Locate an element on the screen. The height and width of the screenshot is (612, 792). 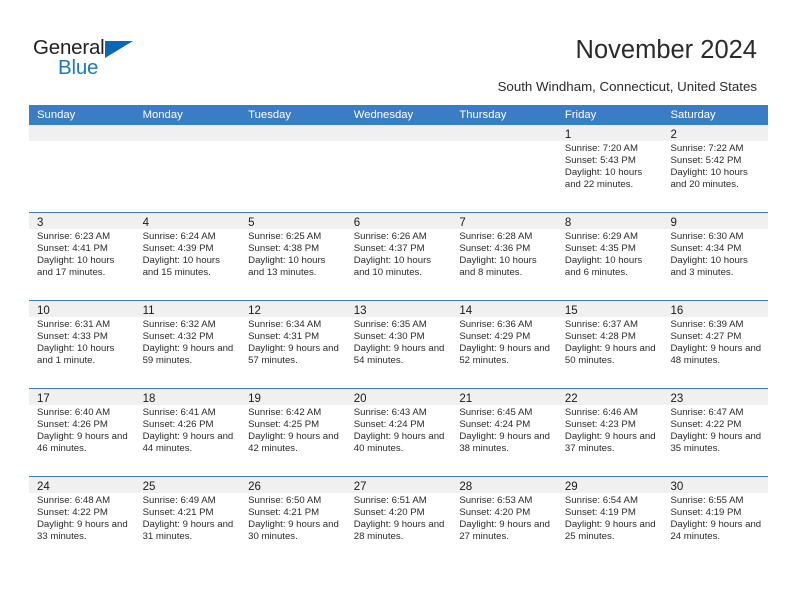
weekday-header-thursday: Thursday is located at coordinates (483, 115).